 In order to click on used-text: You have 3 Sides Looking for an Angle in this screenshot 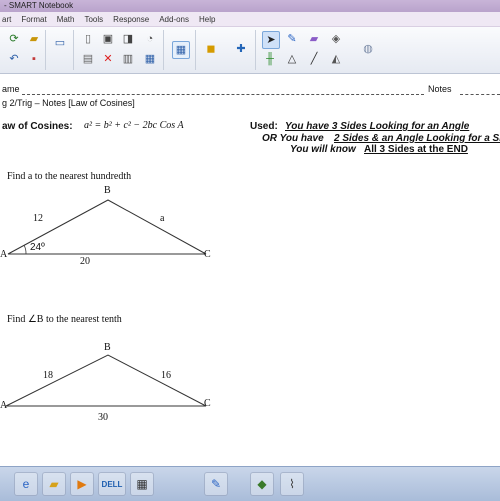, I will do `click(377, 126)`.